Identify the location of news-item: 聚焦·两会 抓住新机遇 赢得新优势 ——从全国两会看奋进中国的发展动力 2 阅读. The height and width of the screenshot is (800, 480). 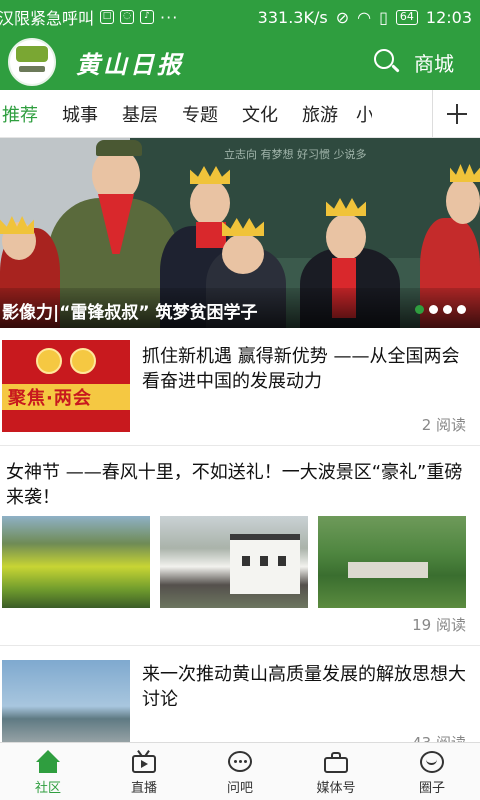
(240, 387).